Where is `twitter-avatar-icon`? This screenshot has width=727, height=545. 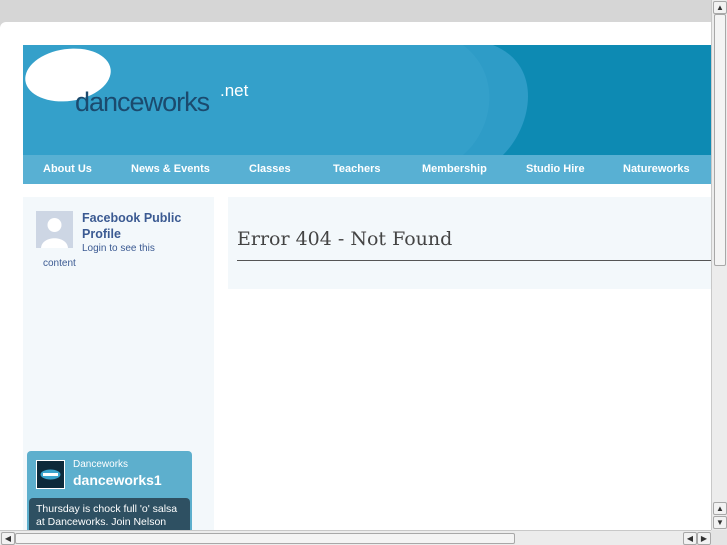
twitter-avatar-icon is located at coordinates (50, 474).